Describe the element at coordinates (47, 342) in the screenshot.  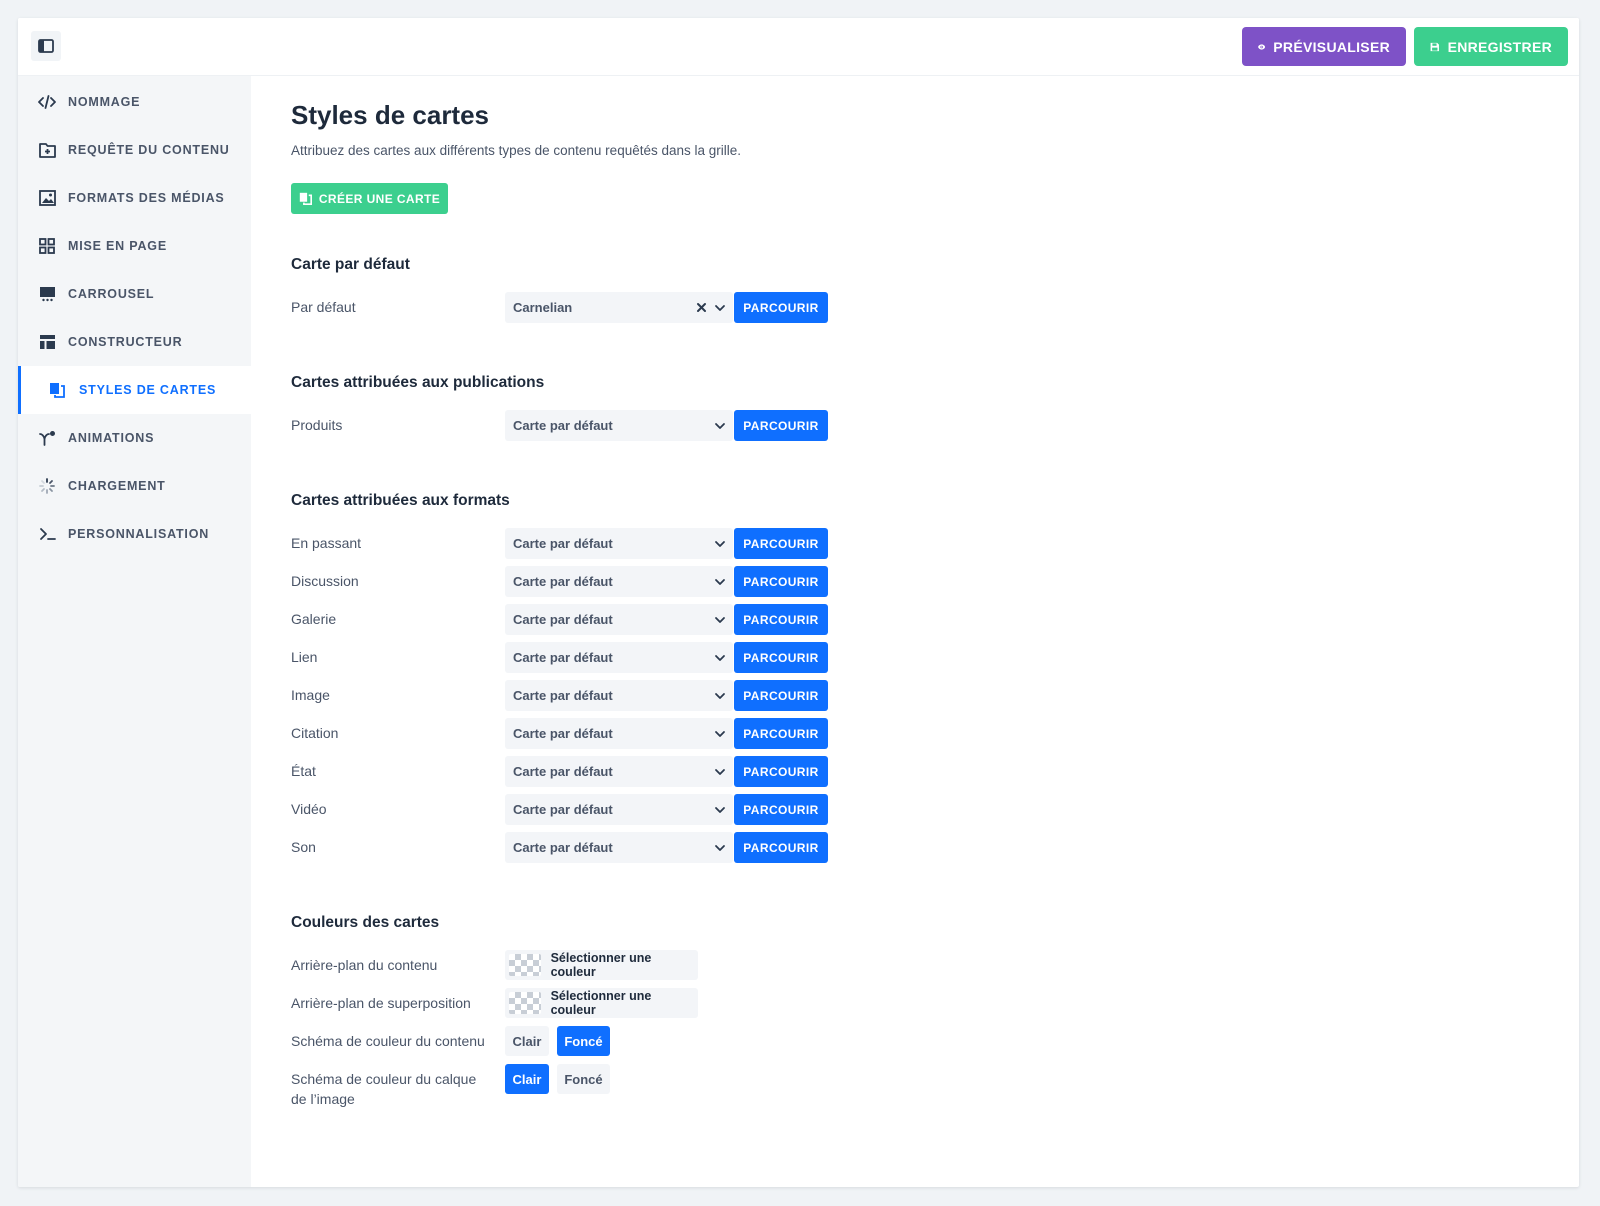
I see `layout-icon` at that location.